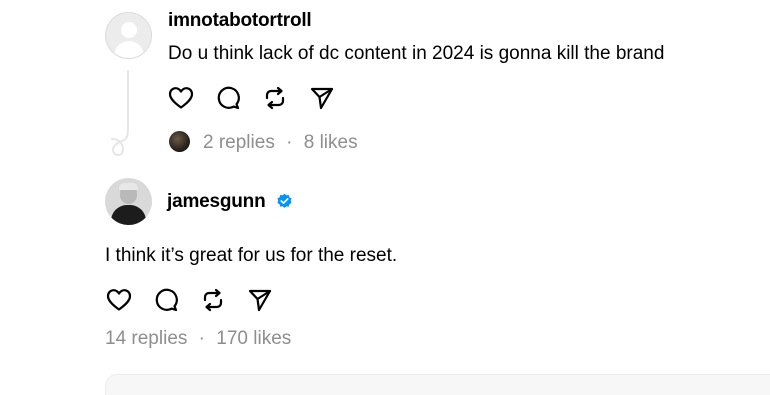 The image size is (770, 395). I want to click on post-1-username: imnotabotortroll, so click(240, 21).